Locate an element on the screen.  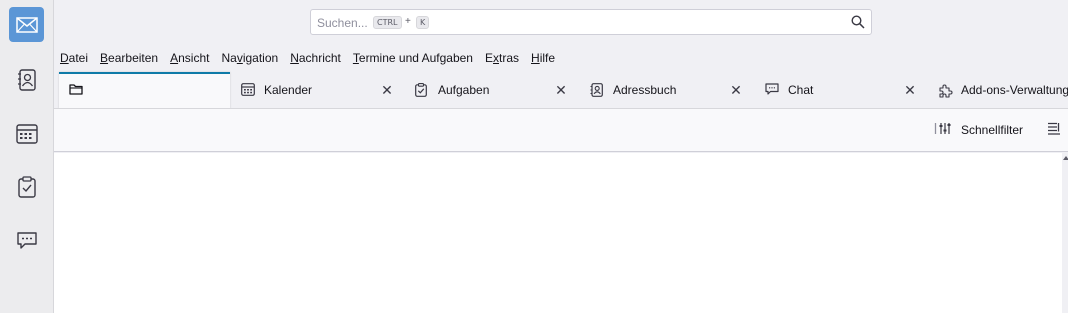
puzzle-icon is located at coordinates (946, 92).